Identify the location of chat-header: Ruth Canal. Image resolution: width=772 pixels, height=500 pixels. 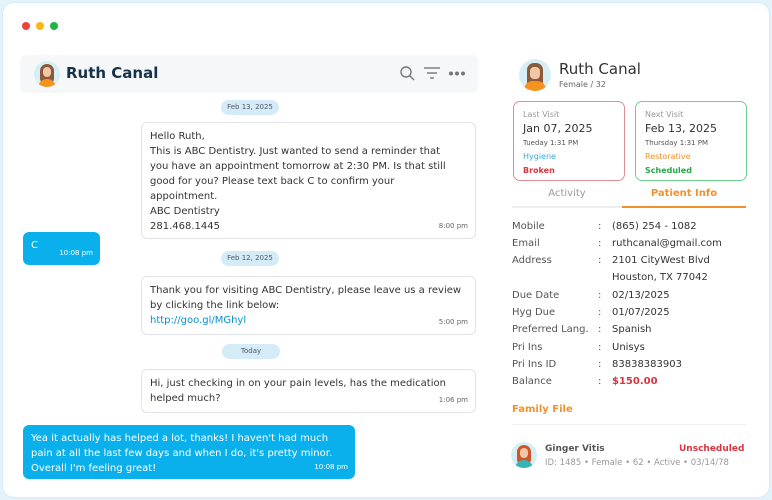
(249, 74).